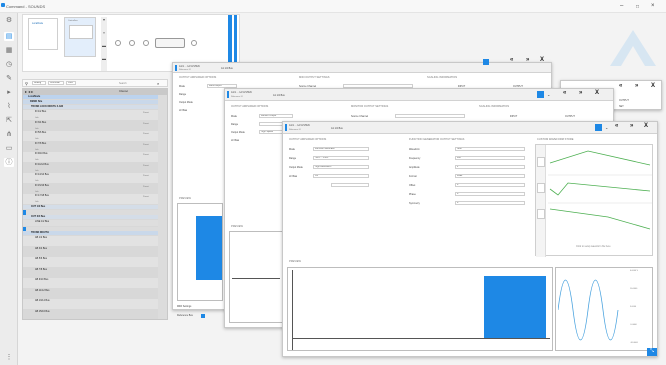  I want to click on search-icon: ⌕, so click(158, 83).